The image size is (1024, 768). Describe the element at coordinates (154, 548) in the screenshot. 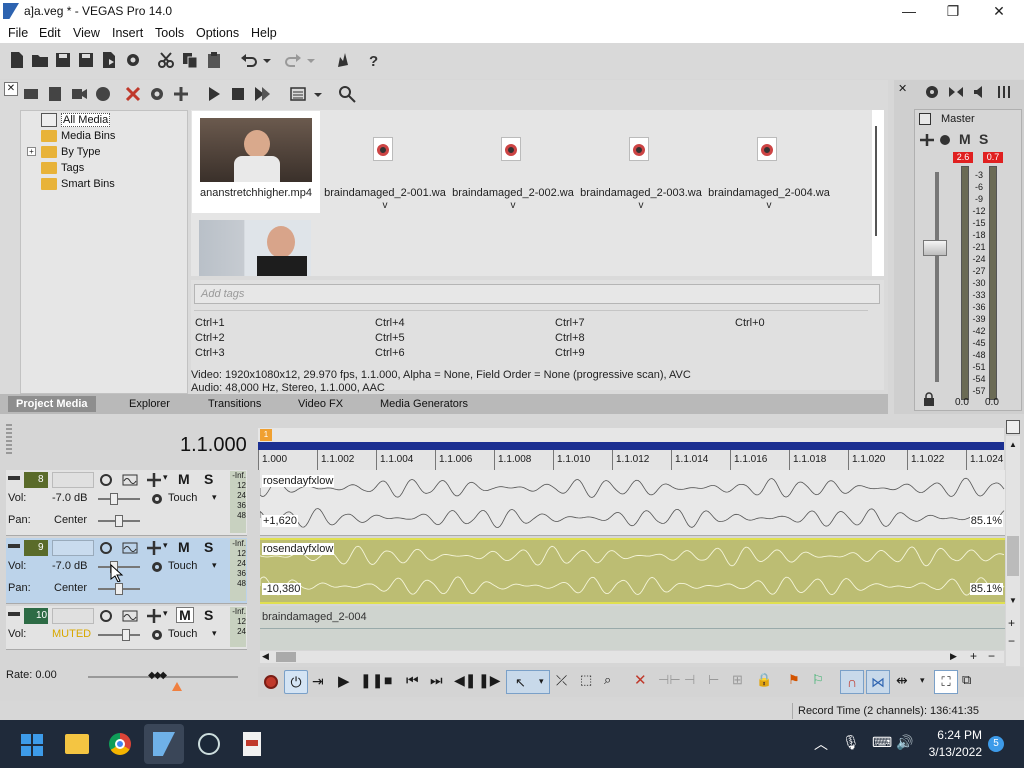

I see `track-fx-icon` at that location.